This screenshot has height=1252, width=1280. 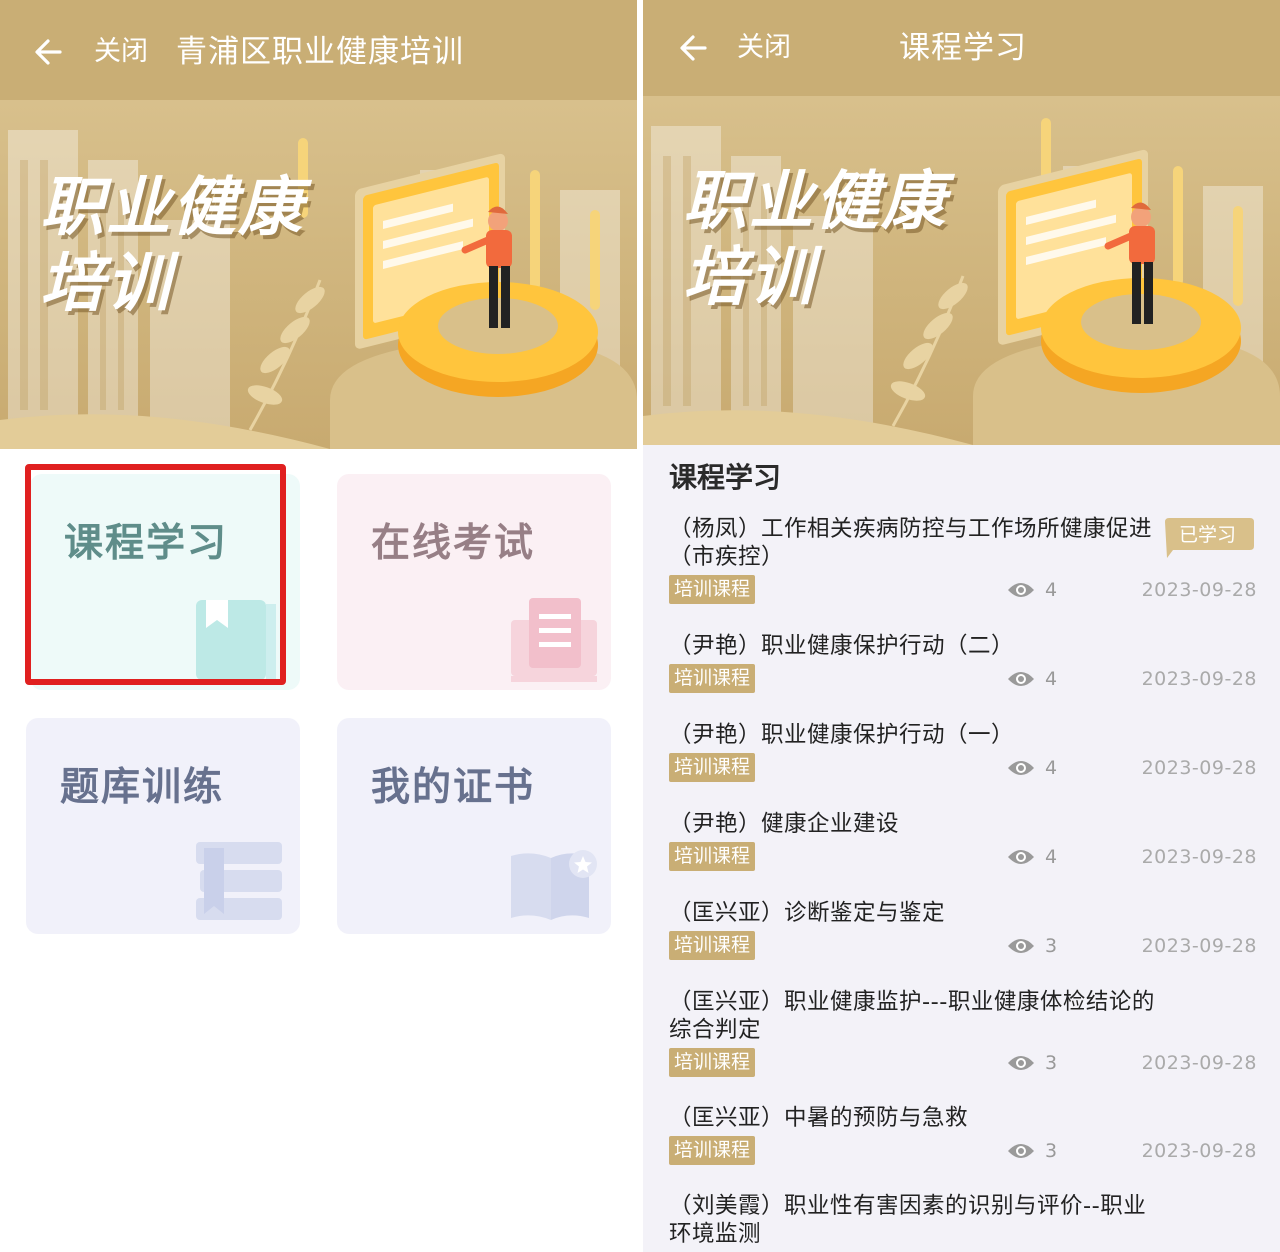 What do you see at coordinates (964, 752) in the screenshot?
I see `course-item: （尹艳）职业健康保护行动（一） 培训课程 4 2023-09-28` at bounding box center [964, 752].